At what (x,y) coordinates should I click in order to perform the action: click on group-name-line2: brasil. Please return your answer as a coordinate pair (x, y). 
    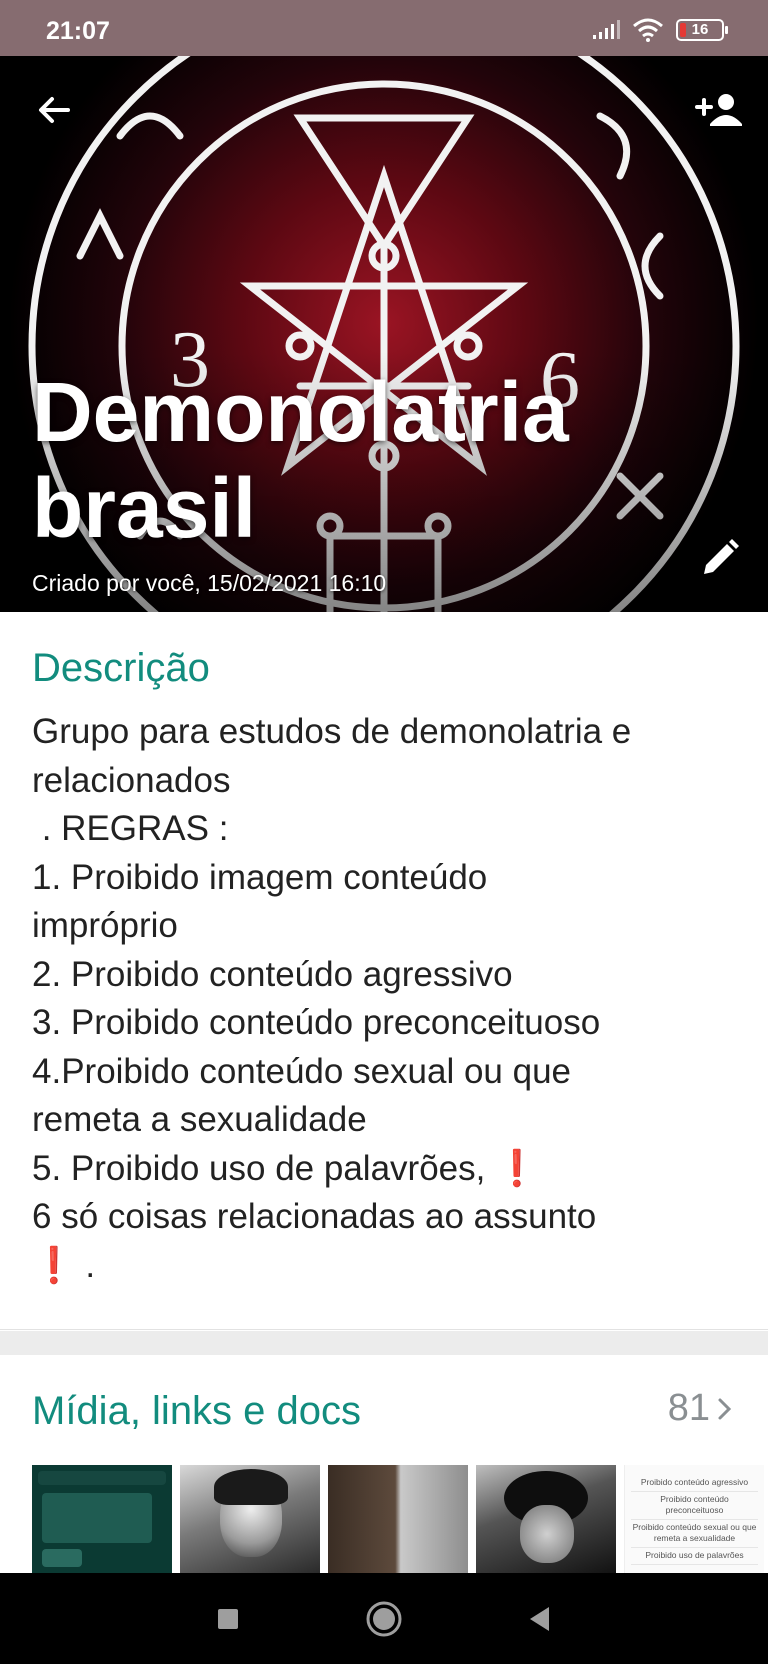
    Looking at the image, I should click on (144, 508).